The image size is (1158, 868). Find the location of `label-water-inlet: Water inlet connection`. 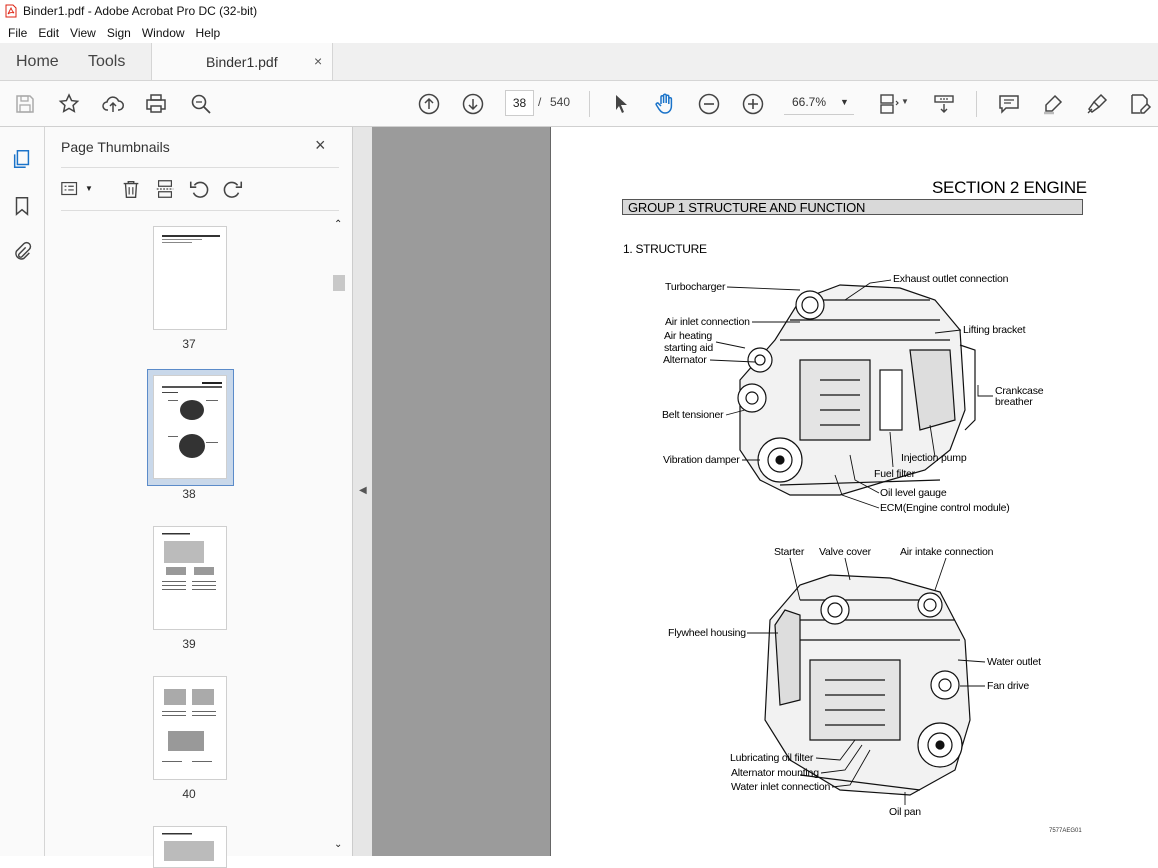

label-water-inlet: Water inlet connection is located at coordinates (781, 787).